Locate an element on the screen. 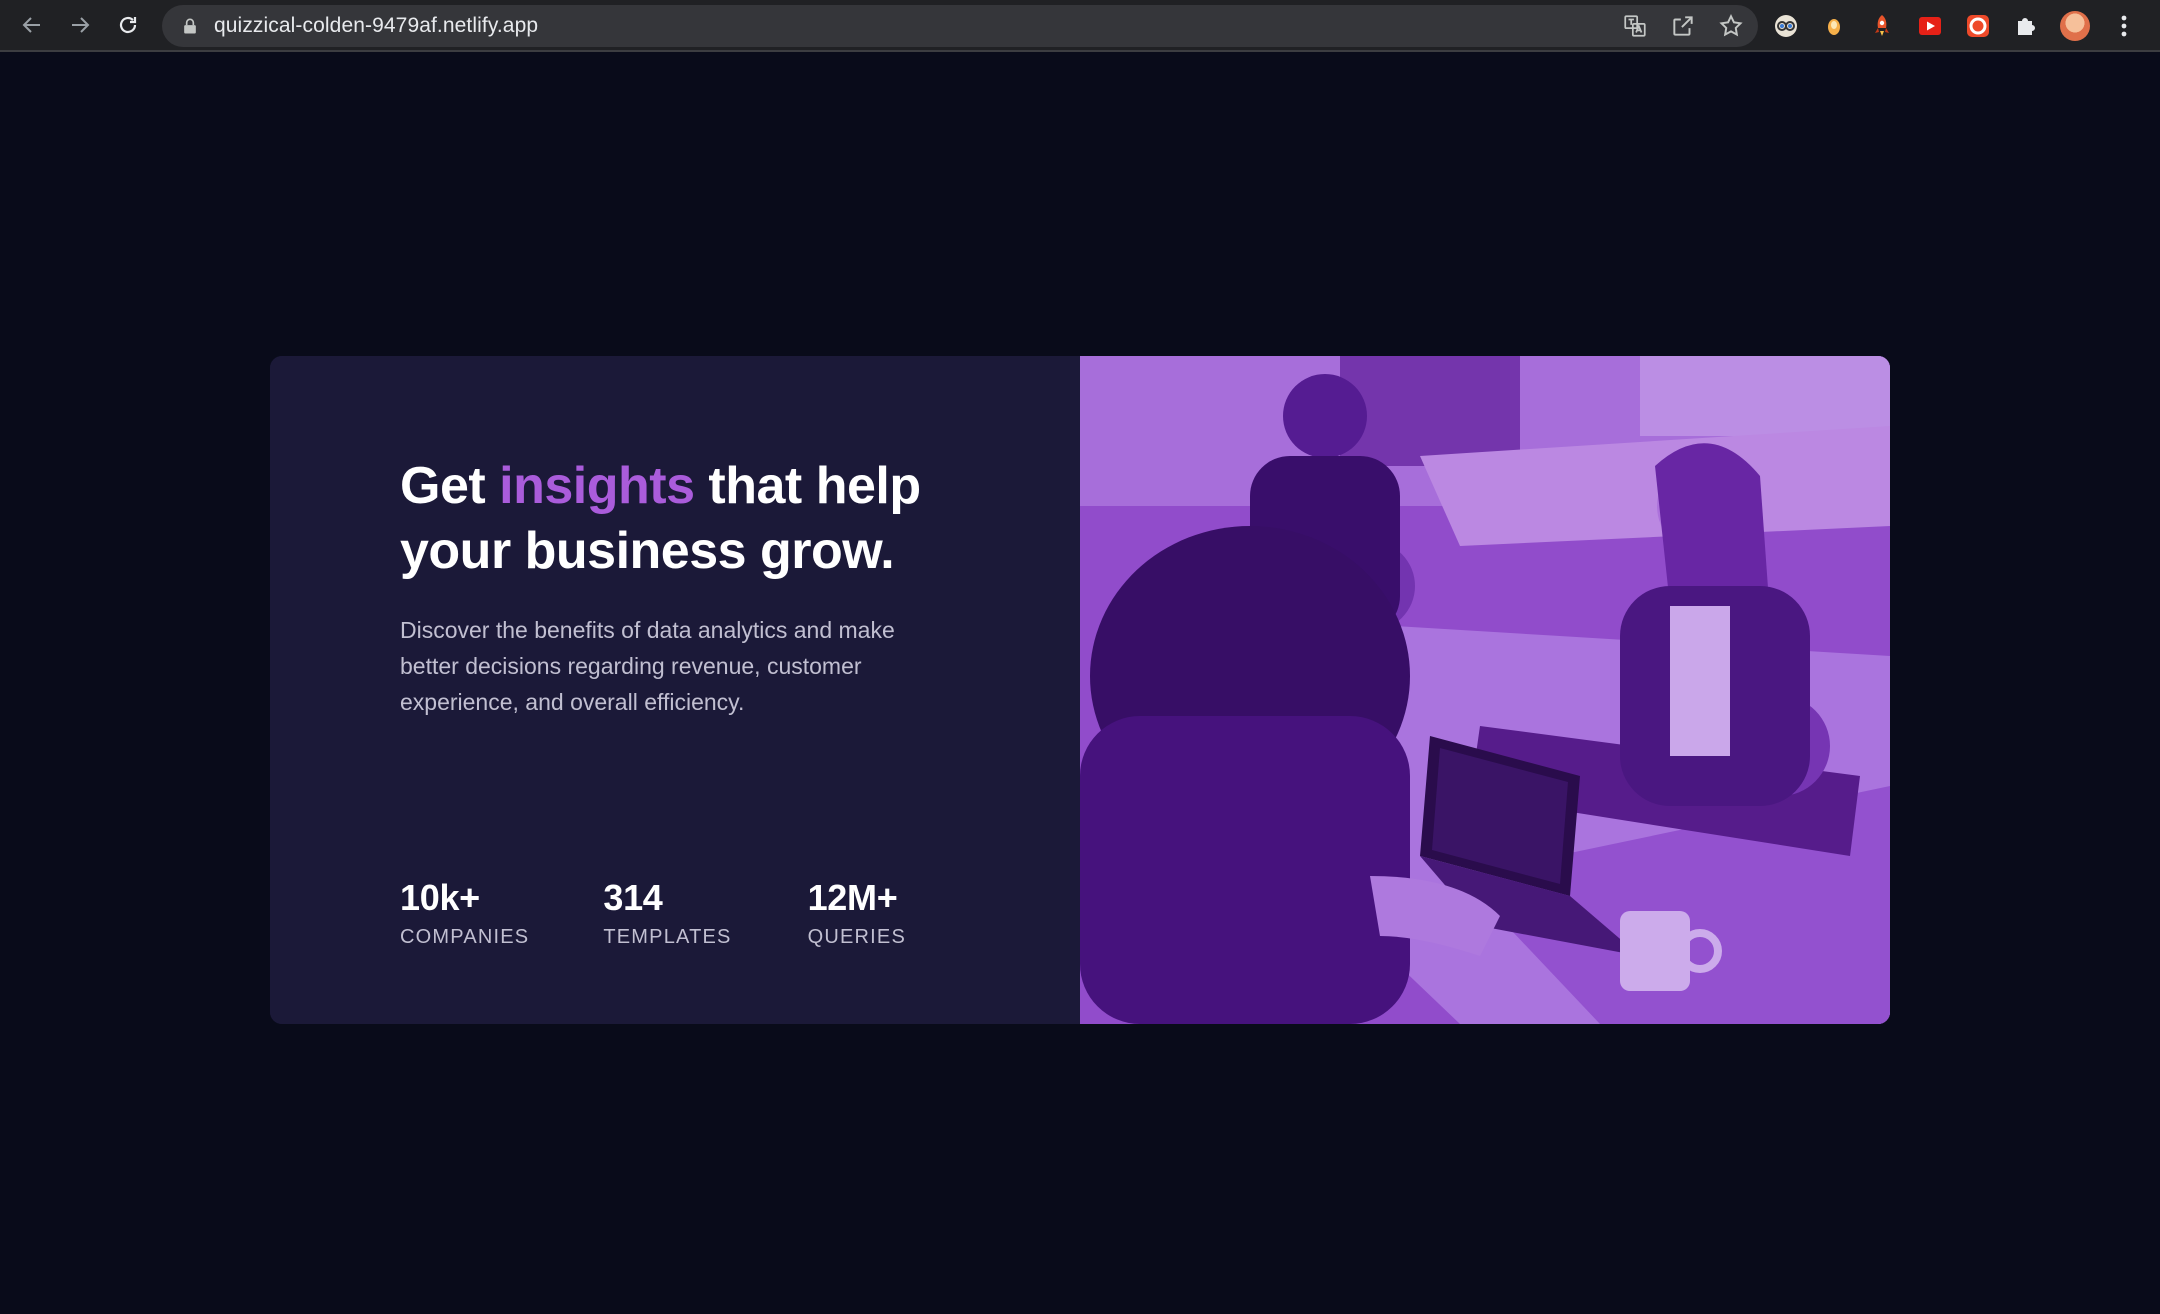 The image size is (2160, 1314). arrow-right-icon is located at coordinates (81, 25).